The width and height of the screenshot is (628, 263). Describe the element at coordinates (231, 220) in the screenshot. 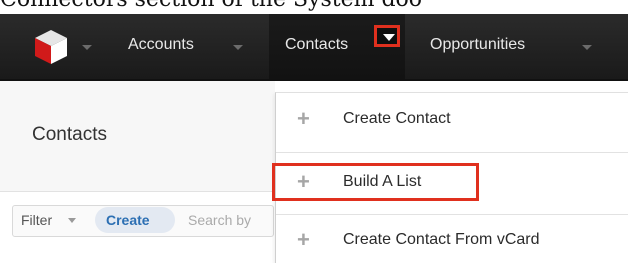

I see `search-input: Search by` at that location.